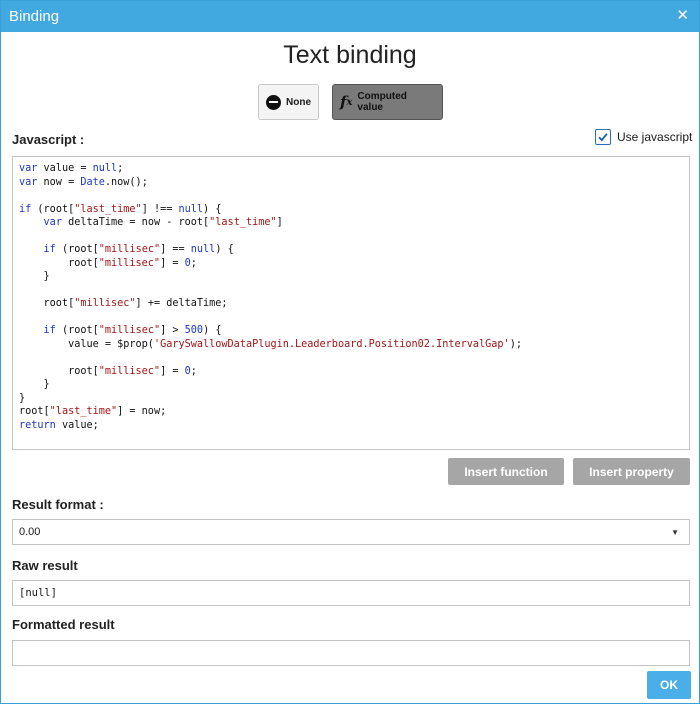 The width and height of the screenshot is (700, 704). I want to click on insert-property-button: Insert property, so click(631, 471).